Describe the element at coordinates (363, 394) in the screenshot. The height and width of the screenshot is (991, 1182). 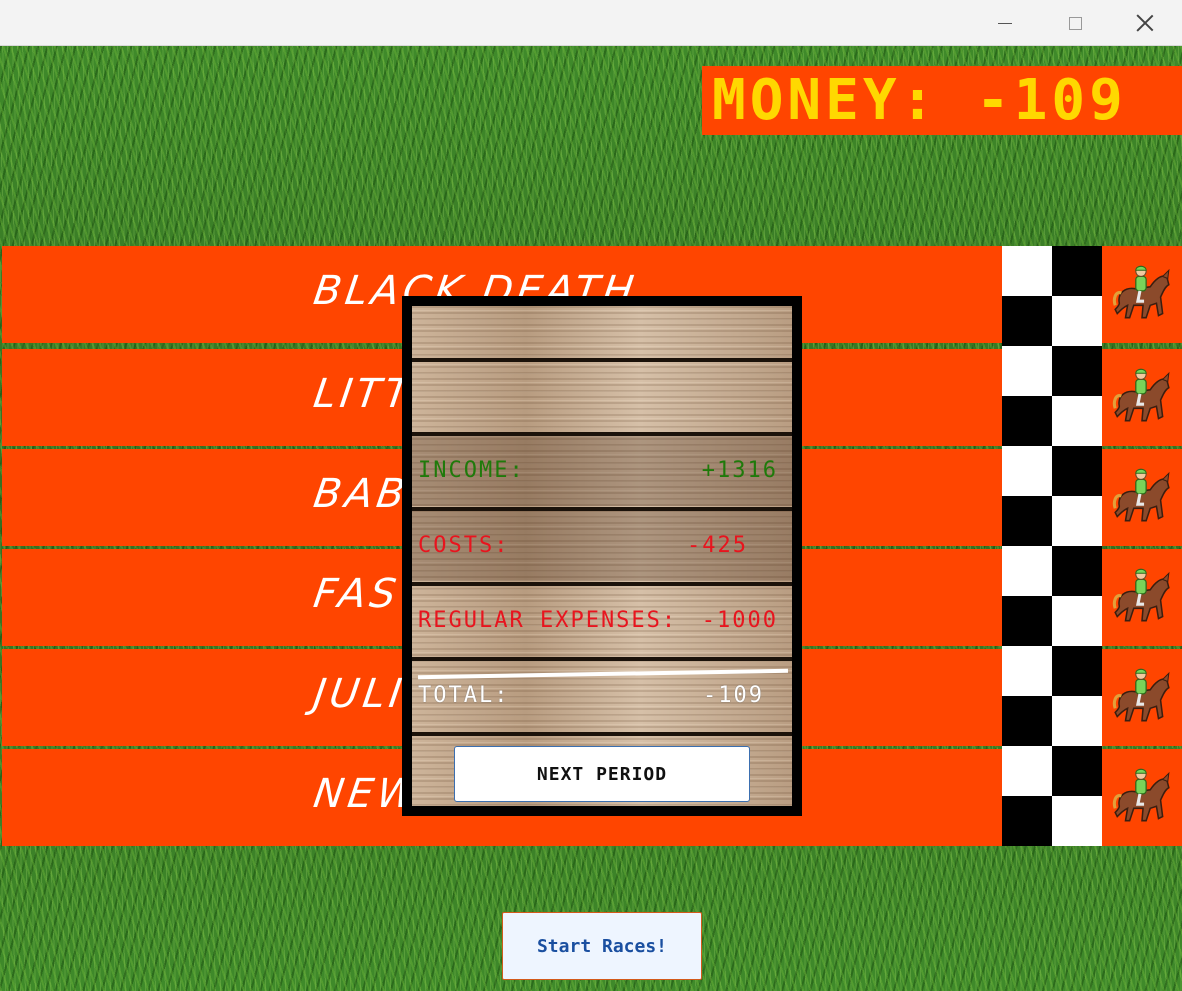
I see `horse-name: LITT` at that location.